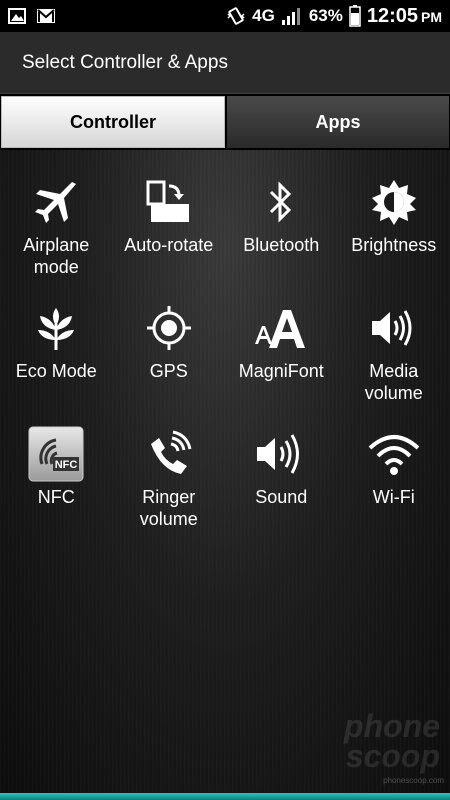 The image size is (450, 800). Describe the element at coordinates (413, 780) in the screenshot. I see `watermark-url: phonescoop.com` at that location.